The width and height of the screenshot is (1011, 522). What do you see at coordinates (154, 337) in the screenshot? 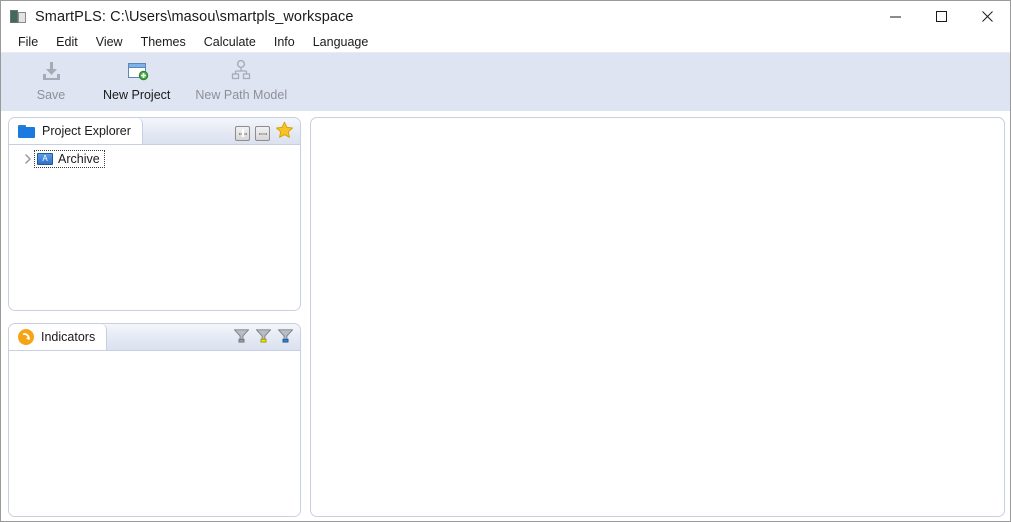
I see `indicators-tab-strip: Indicators` at bounding box center [154, 337].